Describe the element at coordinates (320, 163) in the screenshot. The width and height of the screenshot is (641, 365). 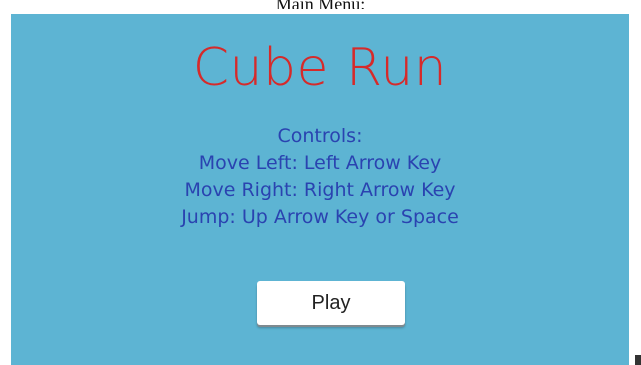
I see `control-line-move-left: Move Left: Left Arrow Key` at that location.